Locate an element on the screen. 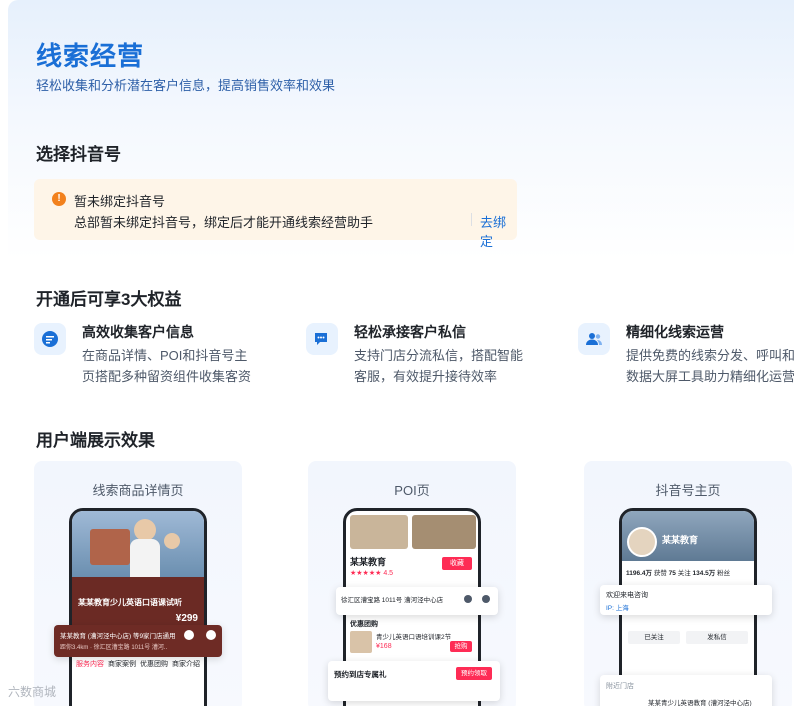 The image size is (794, 706). product-price: ¥299 is located at coordinates (186, 618).